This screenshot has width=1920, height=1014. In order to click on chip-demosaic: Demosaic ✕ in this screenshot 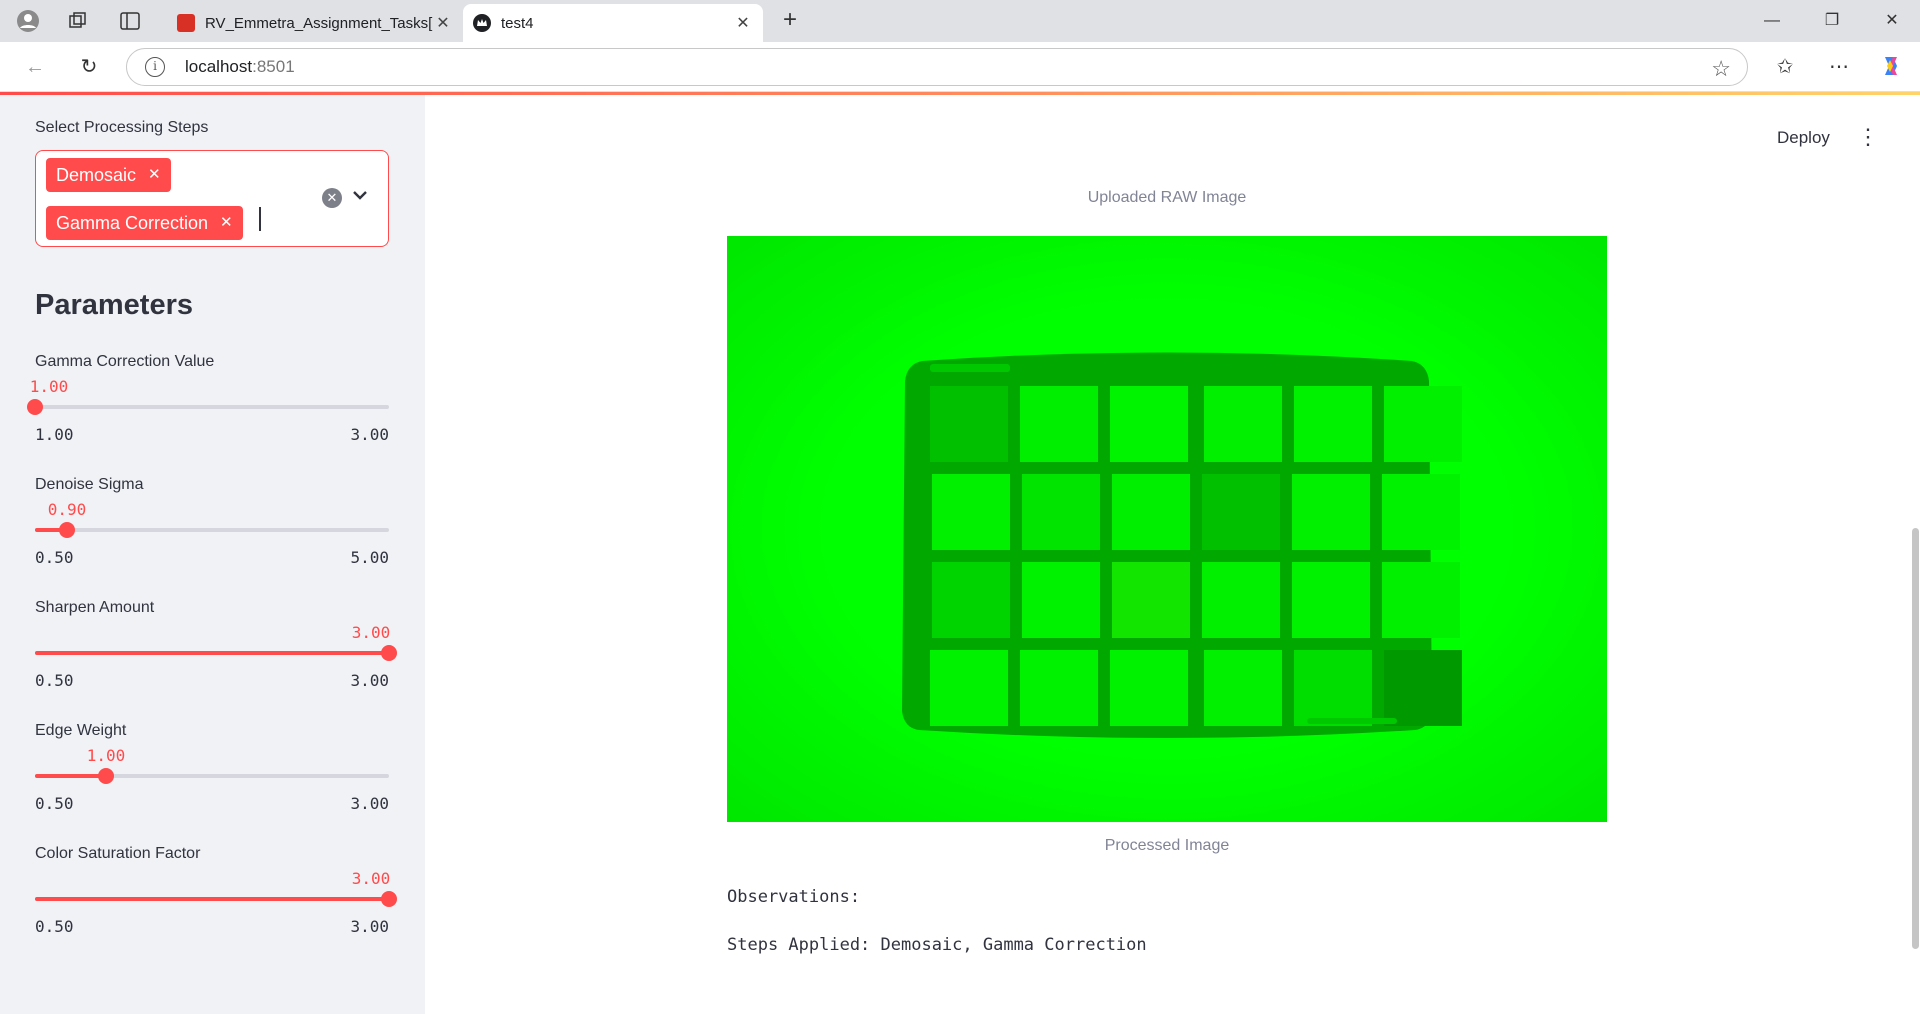, I will do `click(108, 175)`.